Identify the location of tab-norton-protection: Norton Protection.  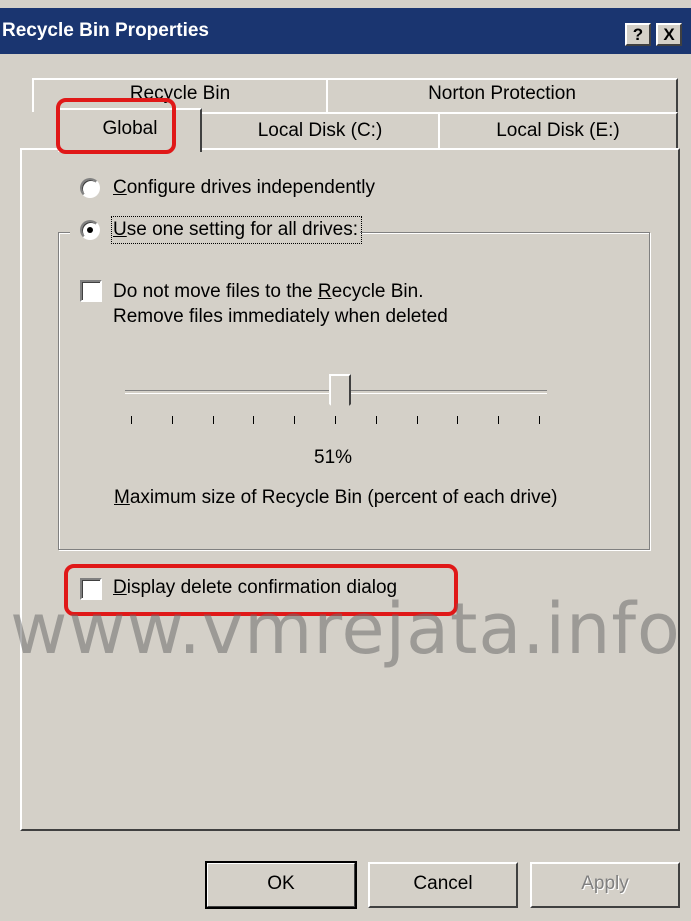
(502, 95).